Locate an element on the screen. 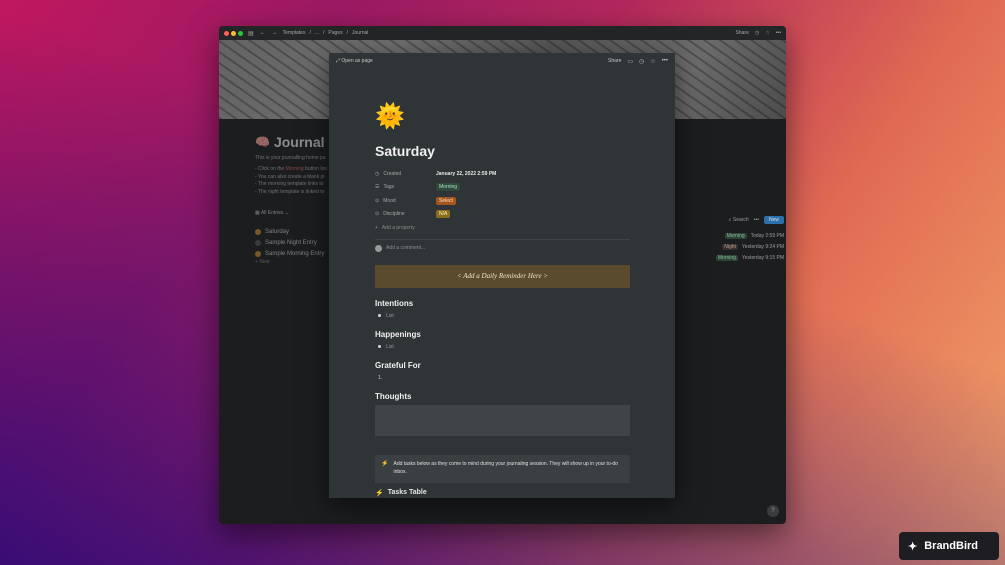  intentions-heading: Intentions is located at coordinates (502, 303).